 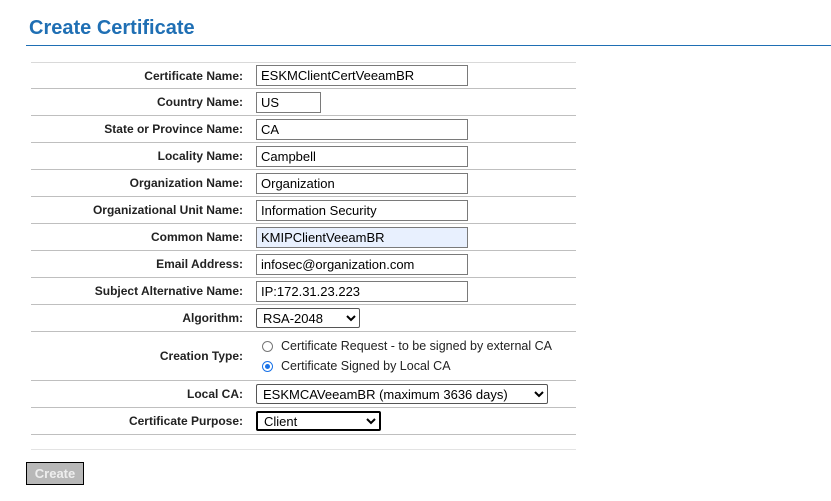 What do you see at coordinates (362, 264) in the screenshot?
I see `email-address-input` at bounding box center [362, 264].